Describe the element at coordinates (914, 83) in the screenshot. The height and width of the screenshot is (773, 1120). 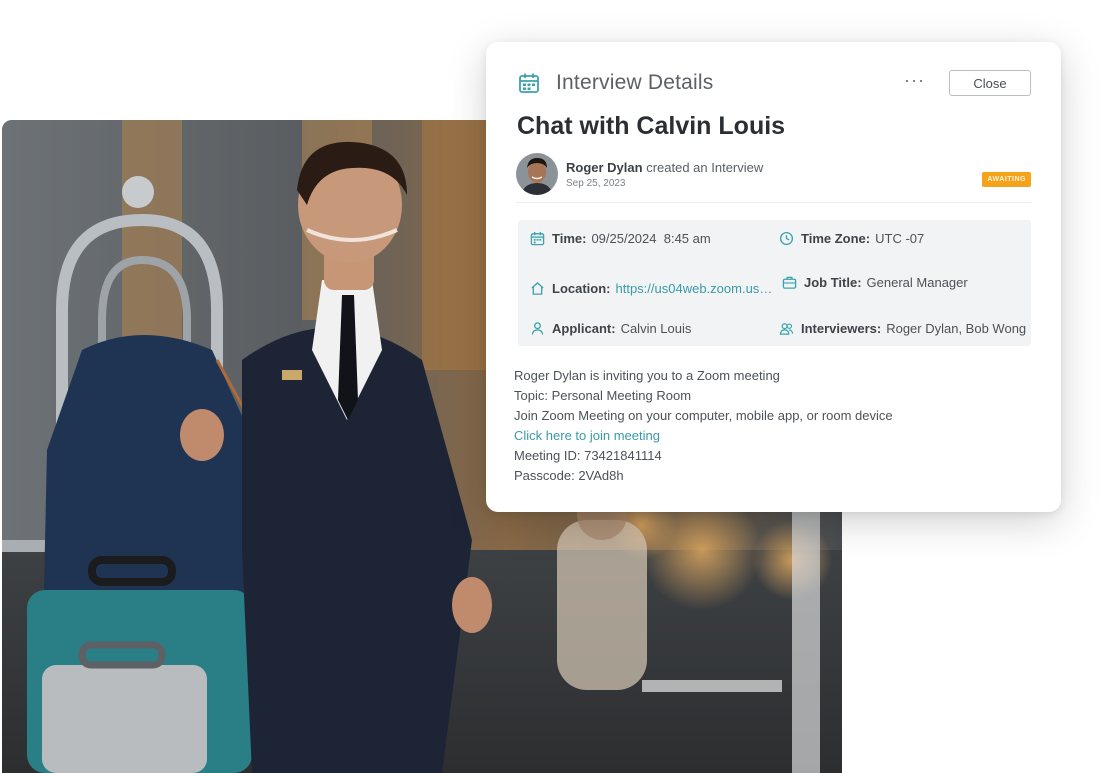
I see `more-icon: ···` at that location.